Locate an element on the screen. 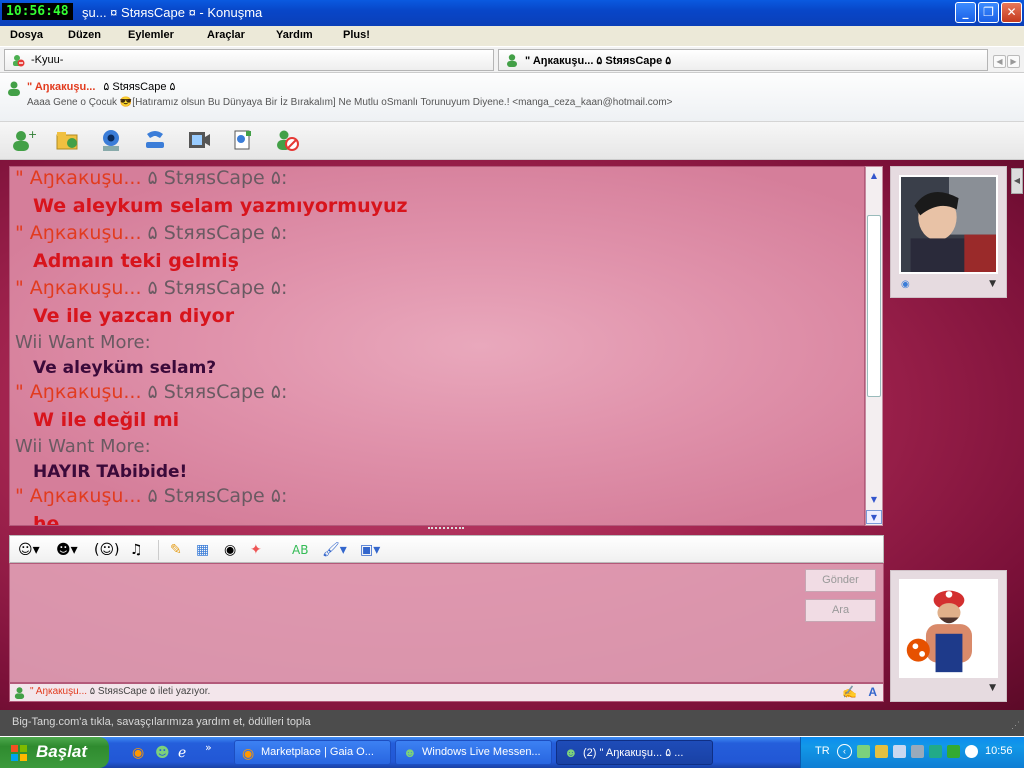 The image size is (1024, 768). scroll-up-icon: ▲ is located at coordinates (874, 176).